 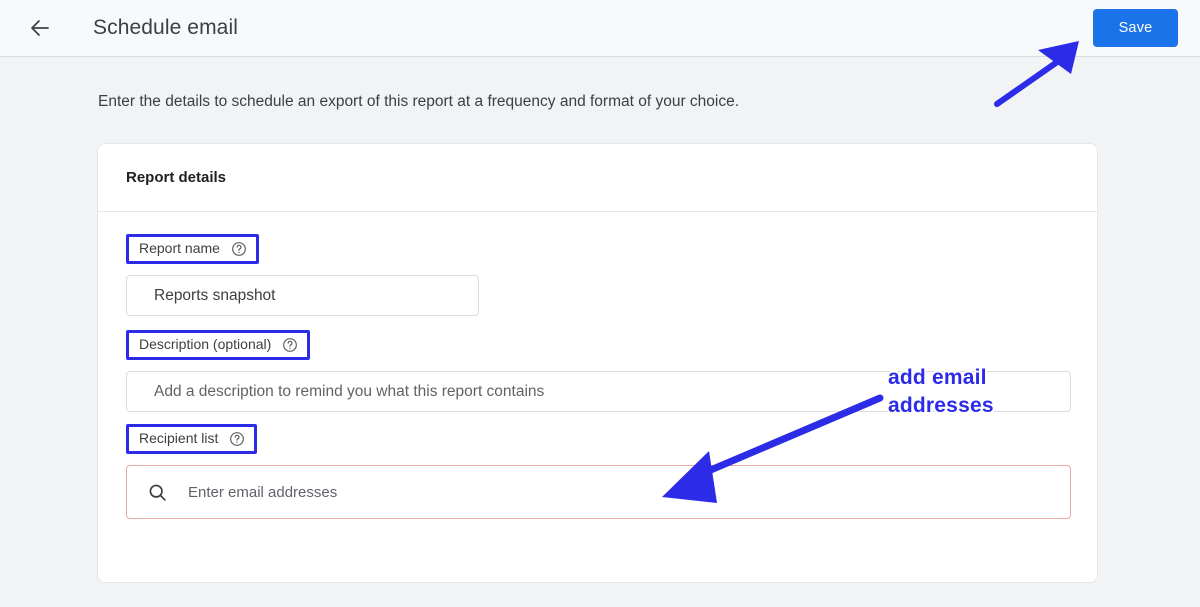 I want to click on page-title: Schedule email, so click(x=165, y=27).